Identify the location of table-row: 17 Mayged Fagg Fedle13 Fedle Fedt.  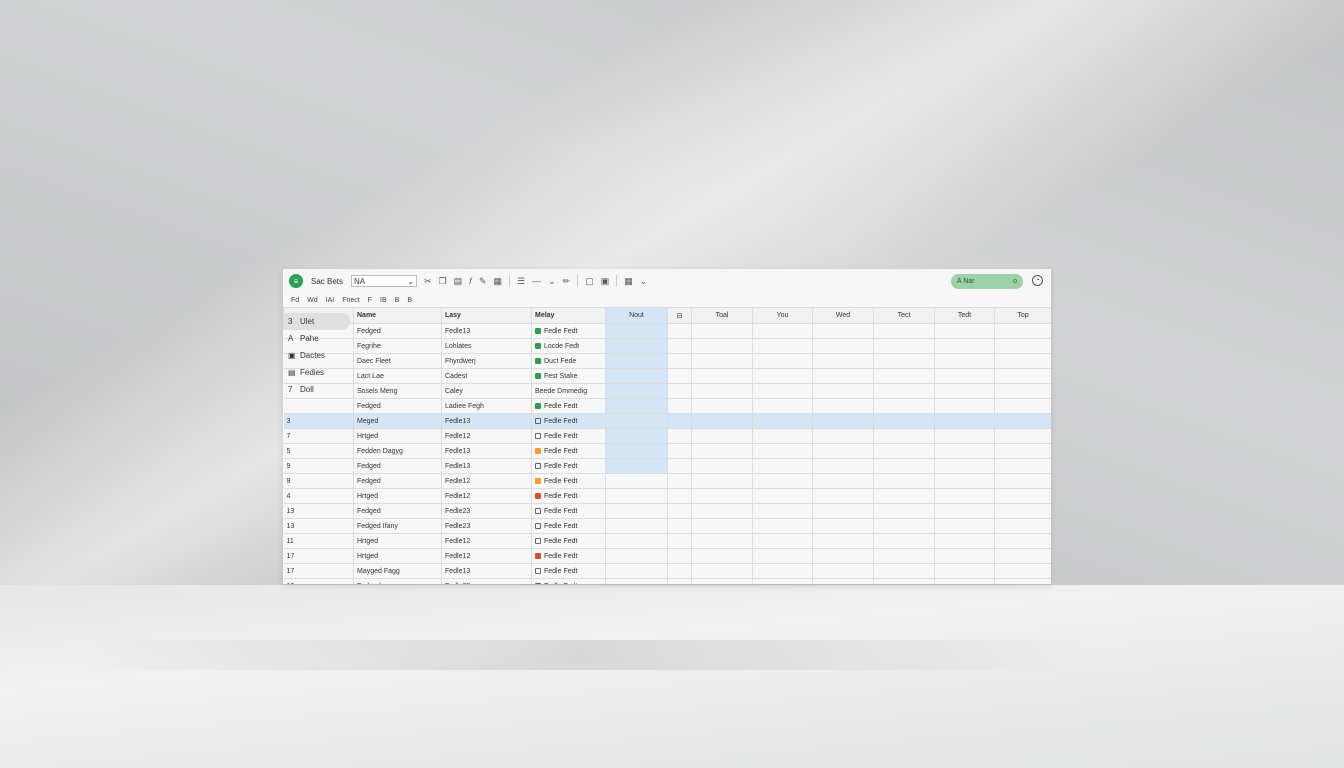
(667, 571).